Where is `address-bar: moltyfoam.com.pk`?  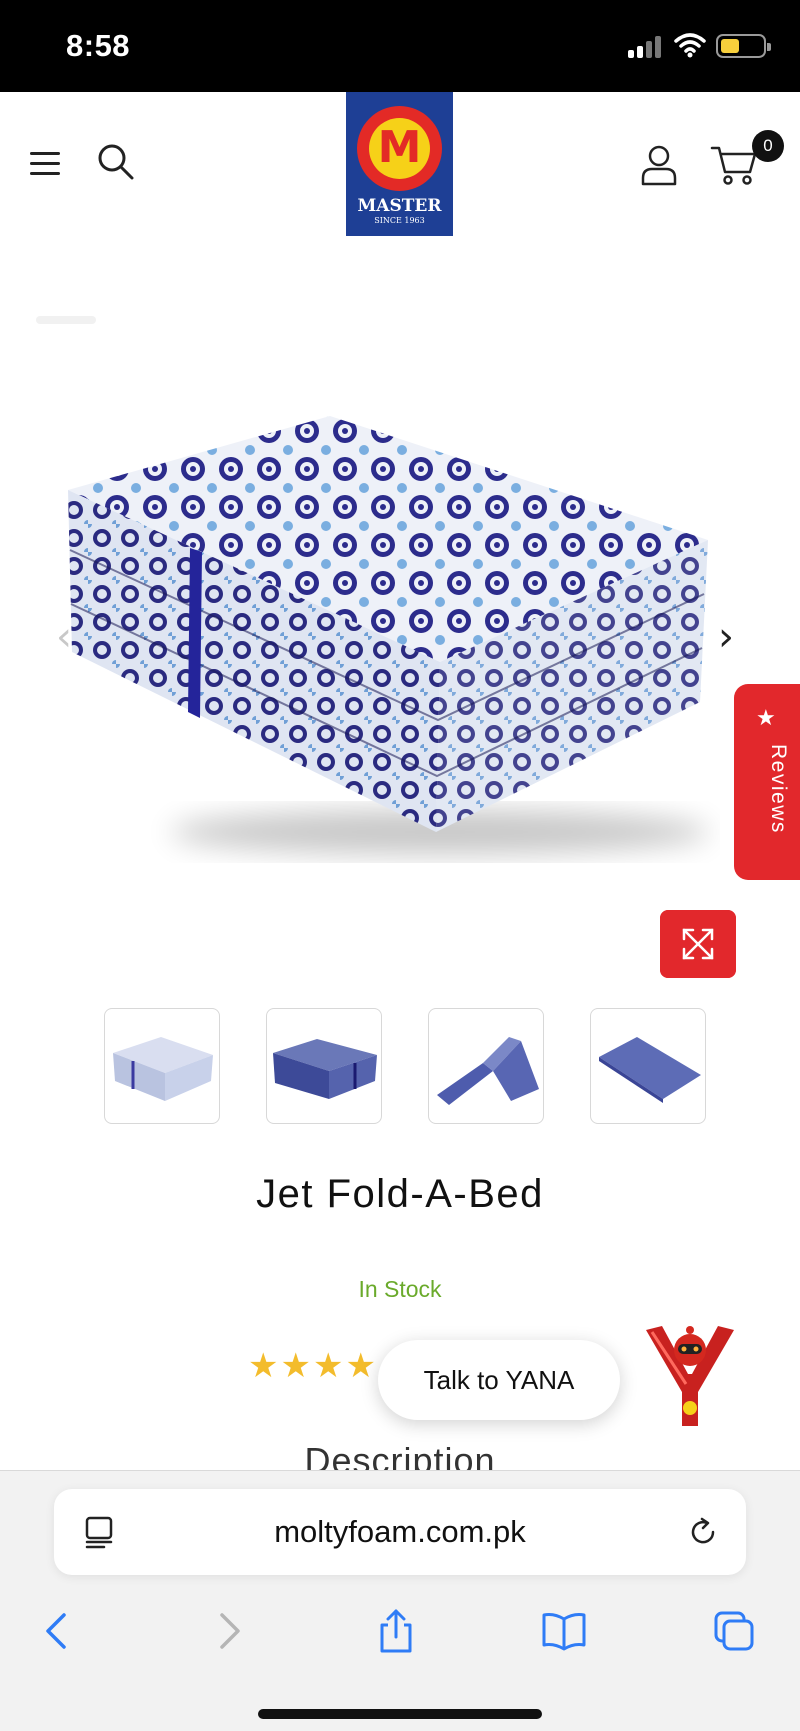 address-bar: moltyfoam.com.pk is located at coordinates (400, 1532).